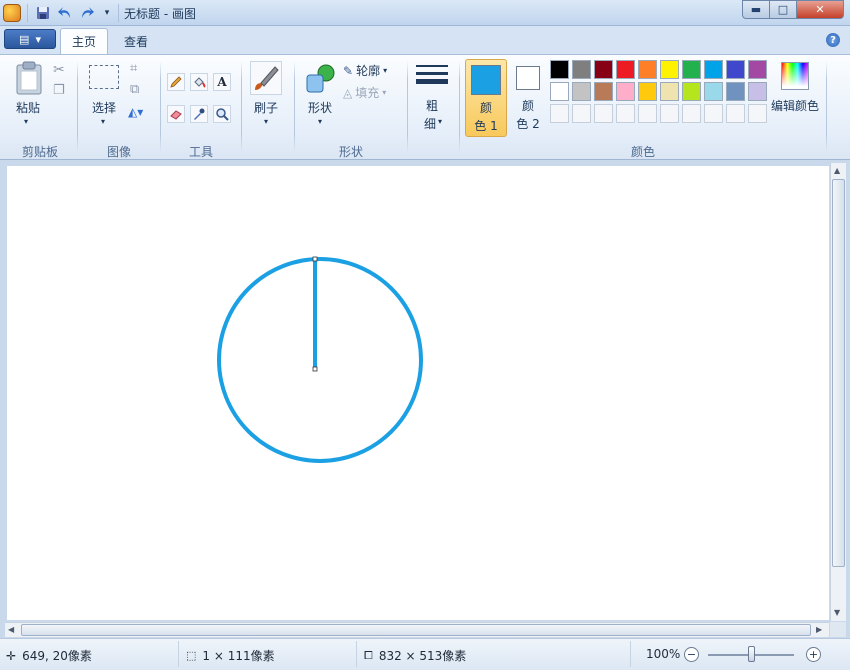 The image size is (850, 670). I want to click on edit-colors-button: 编辑颜色, so click(795, 105).